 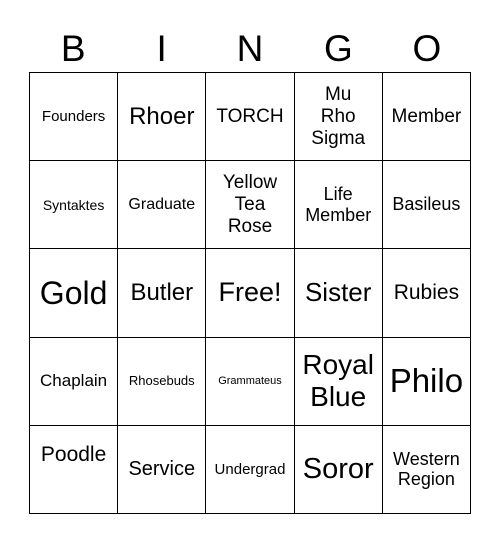 I want to click on header-letter-o: O, so click(x=427, y=48).